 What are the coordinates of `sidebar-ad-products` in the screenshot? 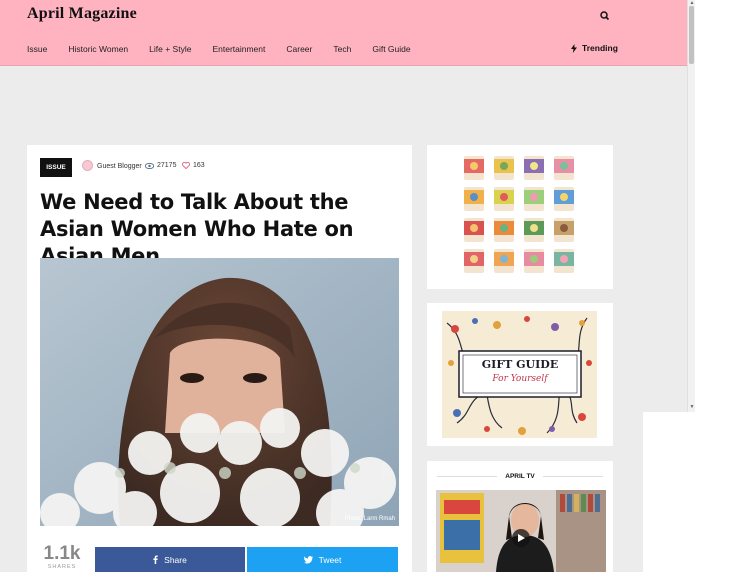 It's located at (520, 217).